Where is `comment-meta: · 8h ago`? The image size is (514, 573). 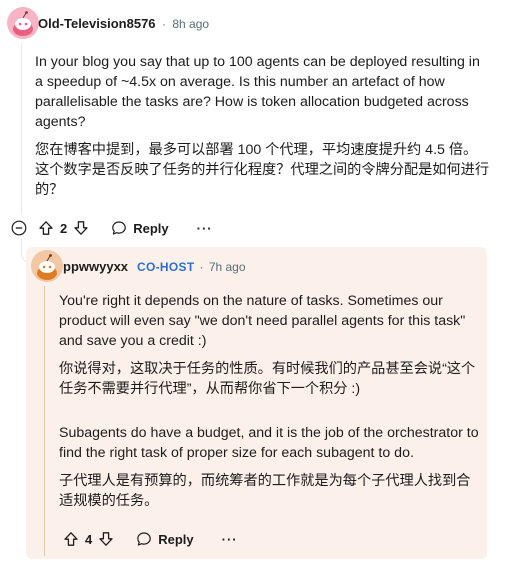
comment-meta: · 8h ago is located at coordinates (185, 24).